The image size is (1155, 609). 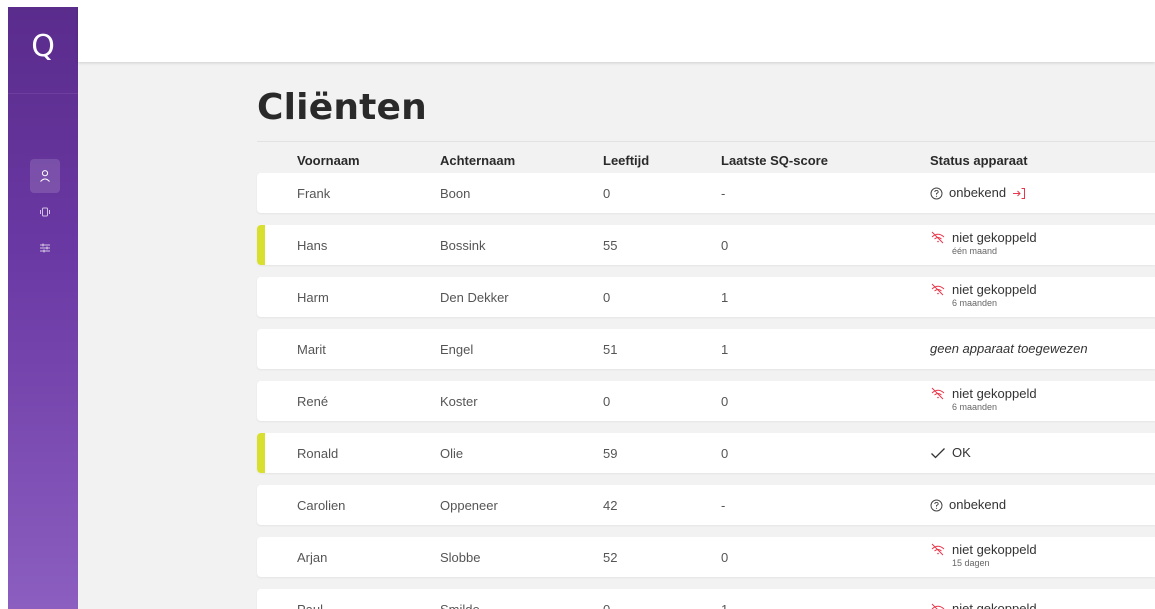 I want to click on cell-last-name: Koster, so click(x=459, y=401).